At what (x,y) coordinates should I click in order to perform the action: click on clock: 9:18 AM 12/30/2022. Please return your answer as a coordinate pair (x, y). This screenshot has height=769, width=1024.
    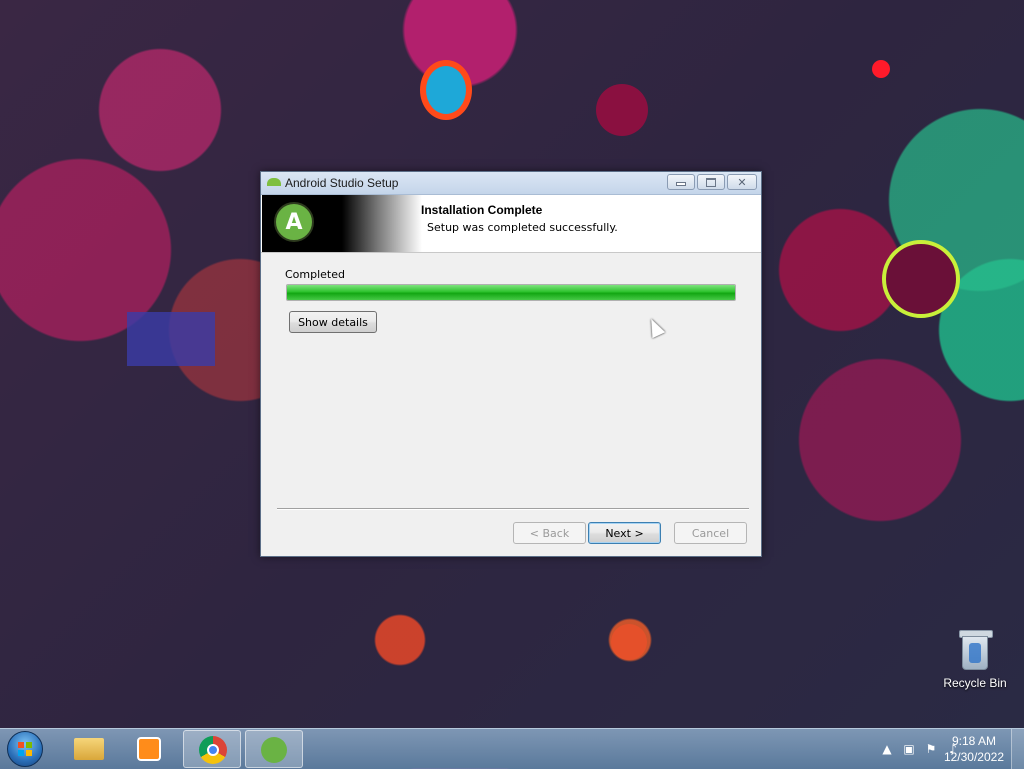
    Looking at the image, I should click on (974, 749).